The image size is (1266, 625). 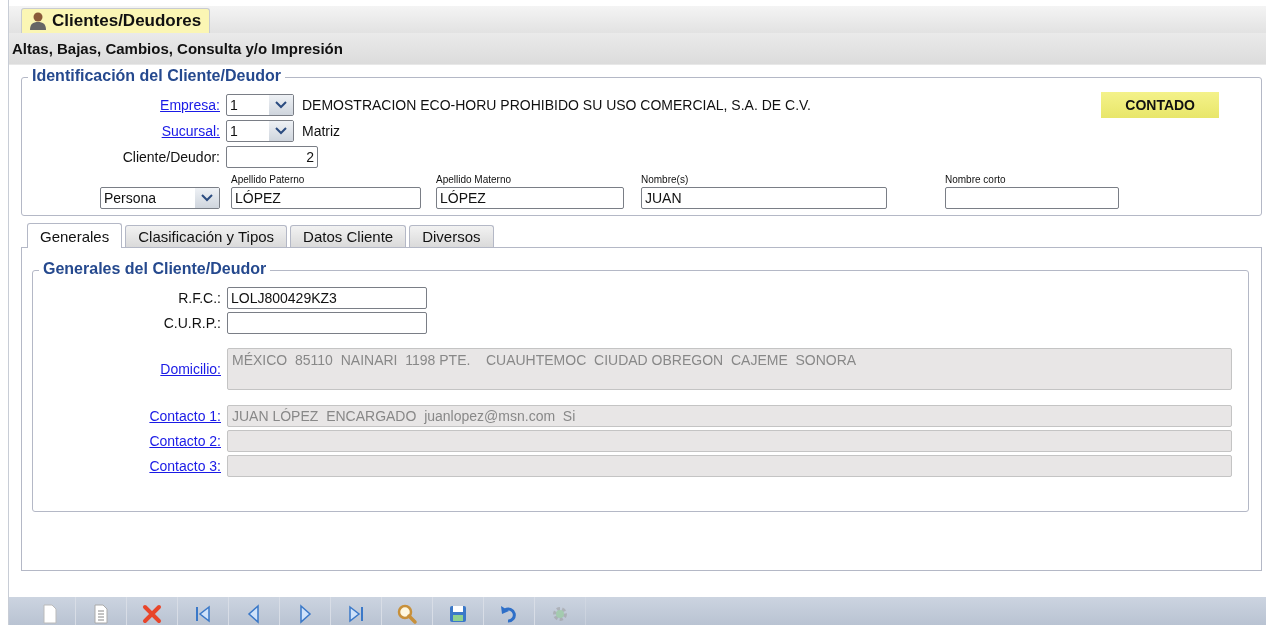 I want to click on contact-link: Contacto 1:, so click(x=185, y=415).